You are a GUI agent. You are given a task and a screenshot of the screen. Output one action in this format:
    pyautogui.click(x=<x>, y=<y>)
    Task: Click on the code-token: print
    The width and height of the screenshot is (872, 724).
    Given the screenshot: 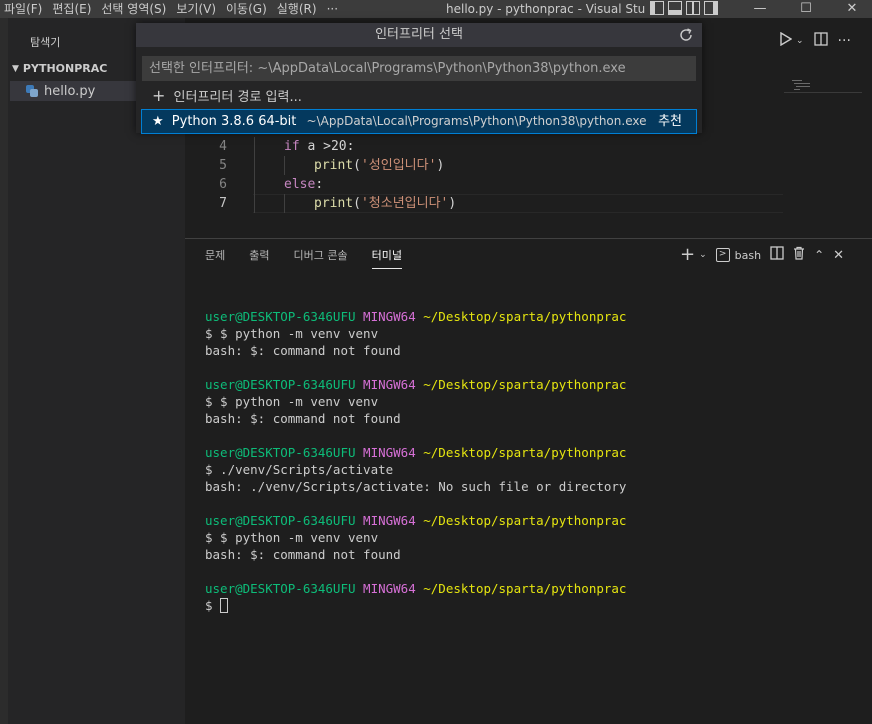 What is the action you would take?
    pyautogui.click(x=334, y=165)
    